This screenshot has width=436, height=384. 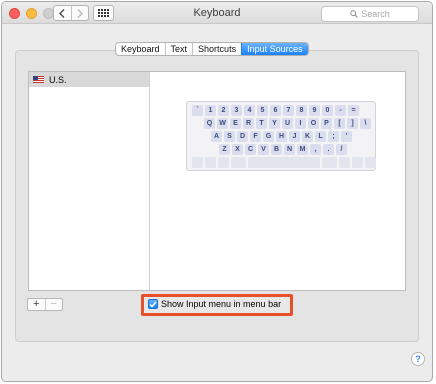 I want to click on keyboard-key: 2, so click(x=223, y=110).